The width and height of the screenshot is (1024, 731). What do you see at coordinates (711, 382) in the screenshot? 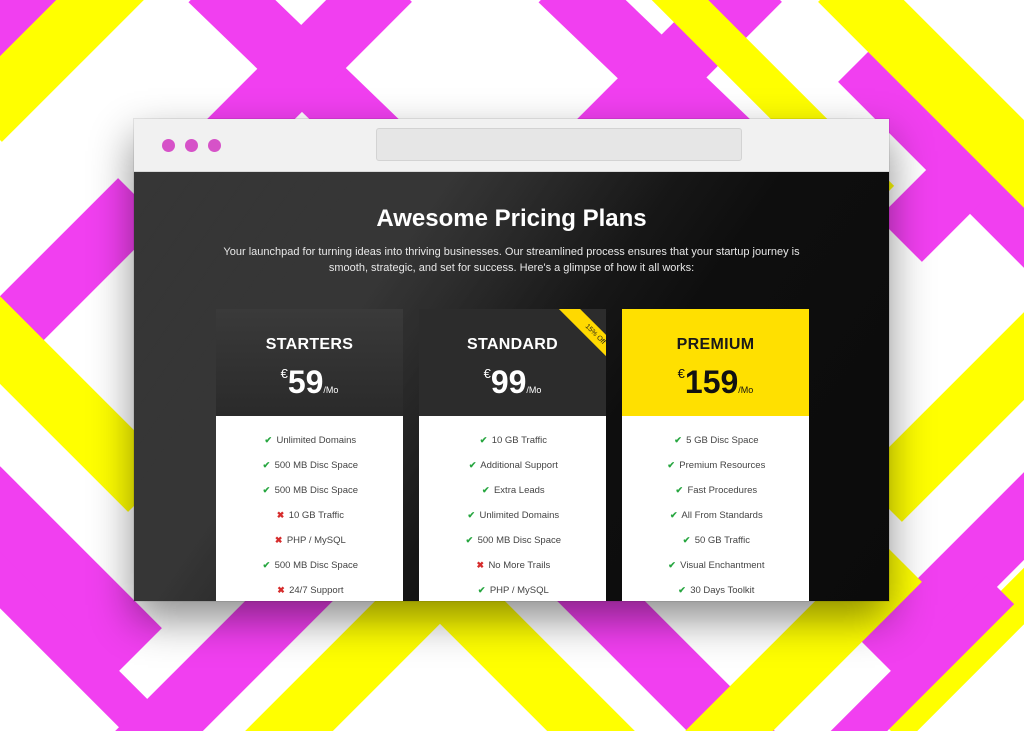
I see `price-amount: 159` at bounding box center [711, 382].